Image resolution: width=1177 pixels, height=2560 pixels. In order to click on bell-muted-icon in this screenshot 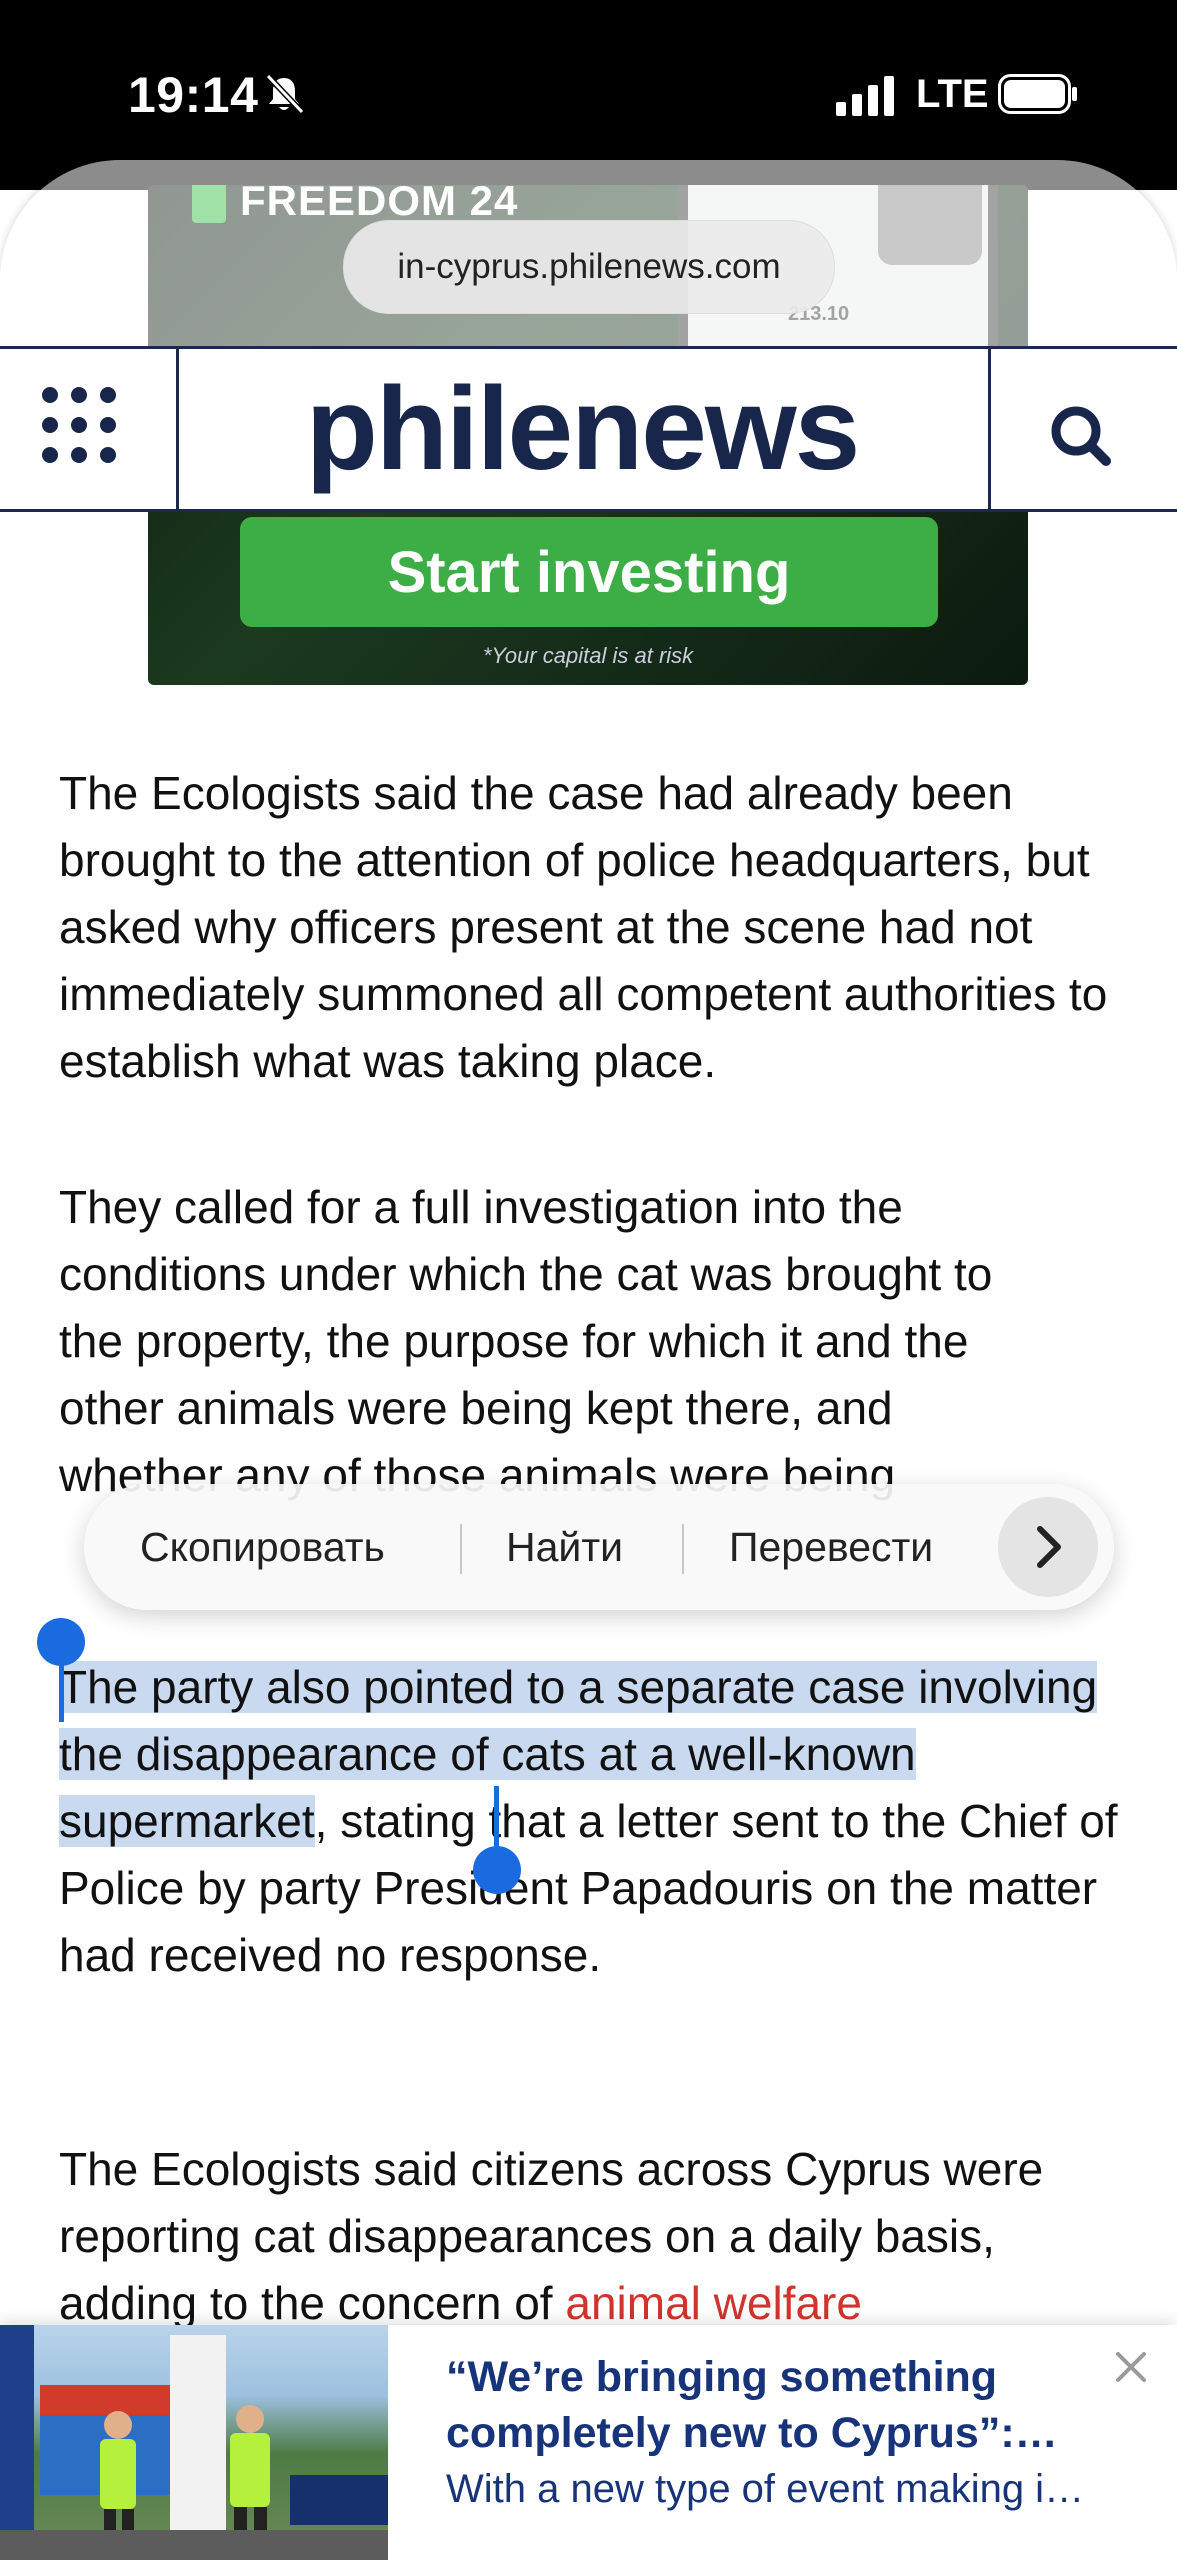, I will do `click(285, 94)`.